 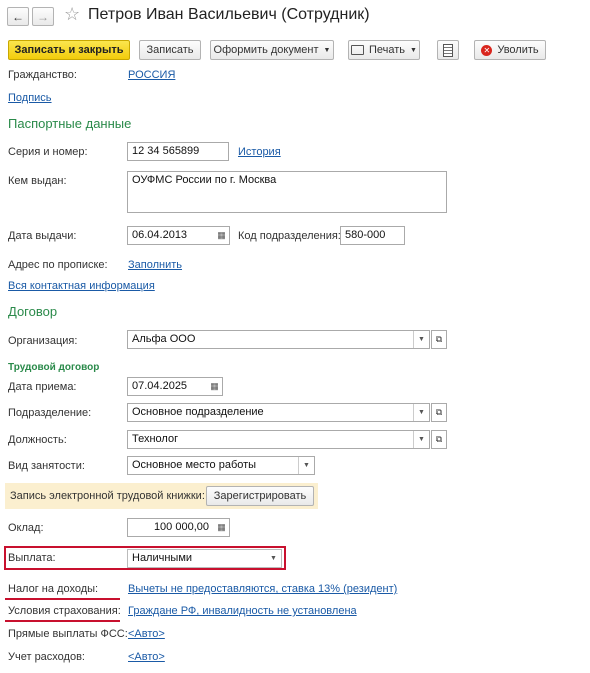 I want to click on arrow-left-icon: ←, so click(x=18, y=16).